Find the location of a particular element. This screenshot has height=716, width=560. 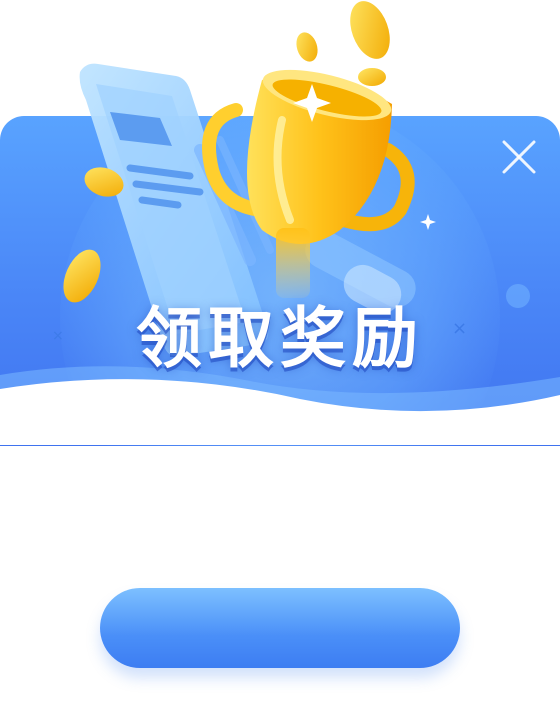

claim-reward-button is located at coordinates (280, 628).